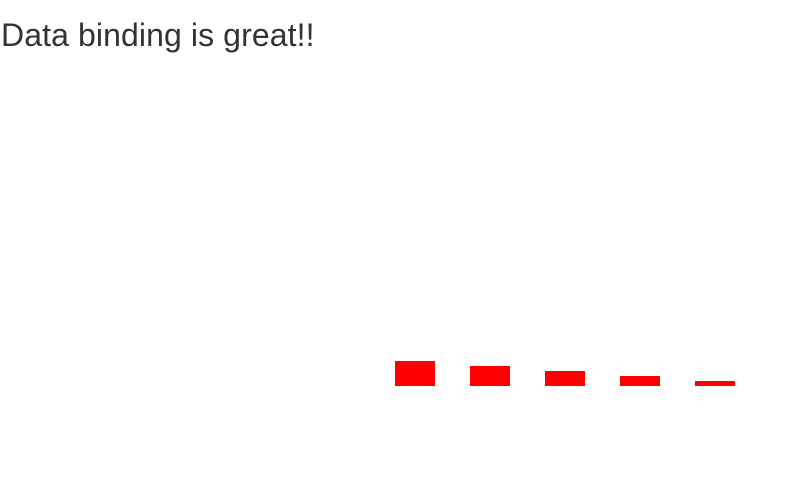 Image resolution: width=799 pixels, height=499 pixels. I want to click on bar-group, so click(565, 373).